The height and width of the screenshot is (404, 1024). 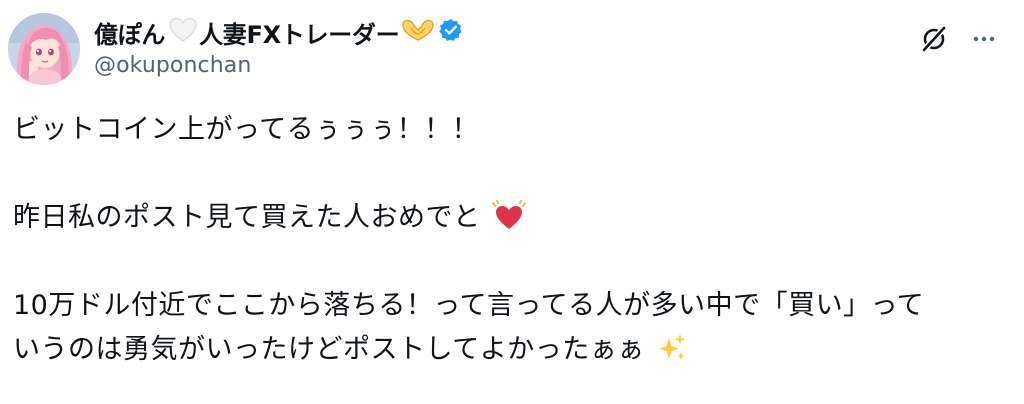 What do you see at coordinates (129, 32) in the screenshot?
I see `display-name: 億ぽん` at bounding box center [129, 32].